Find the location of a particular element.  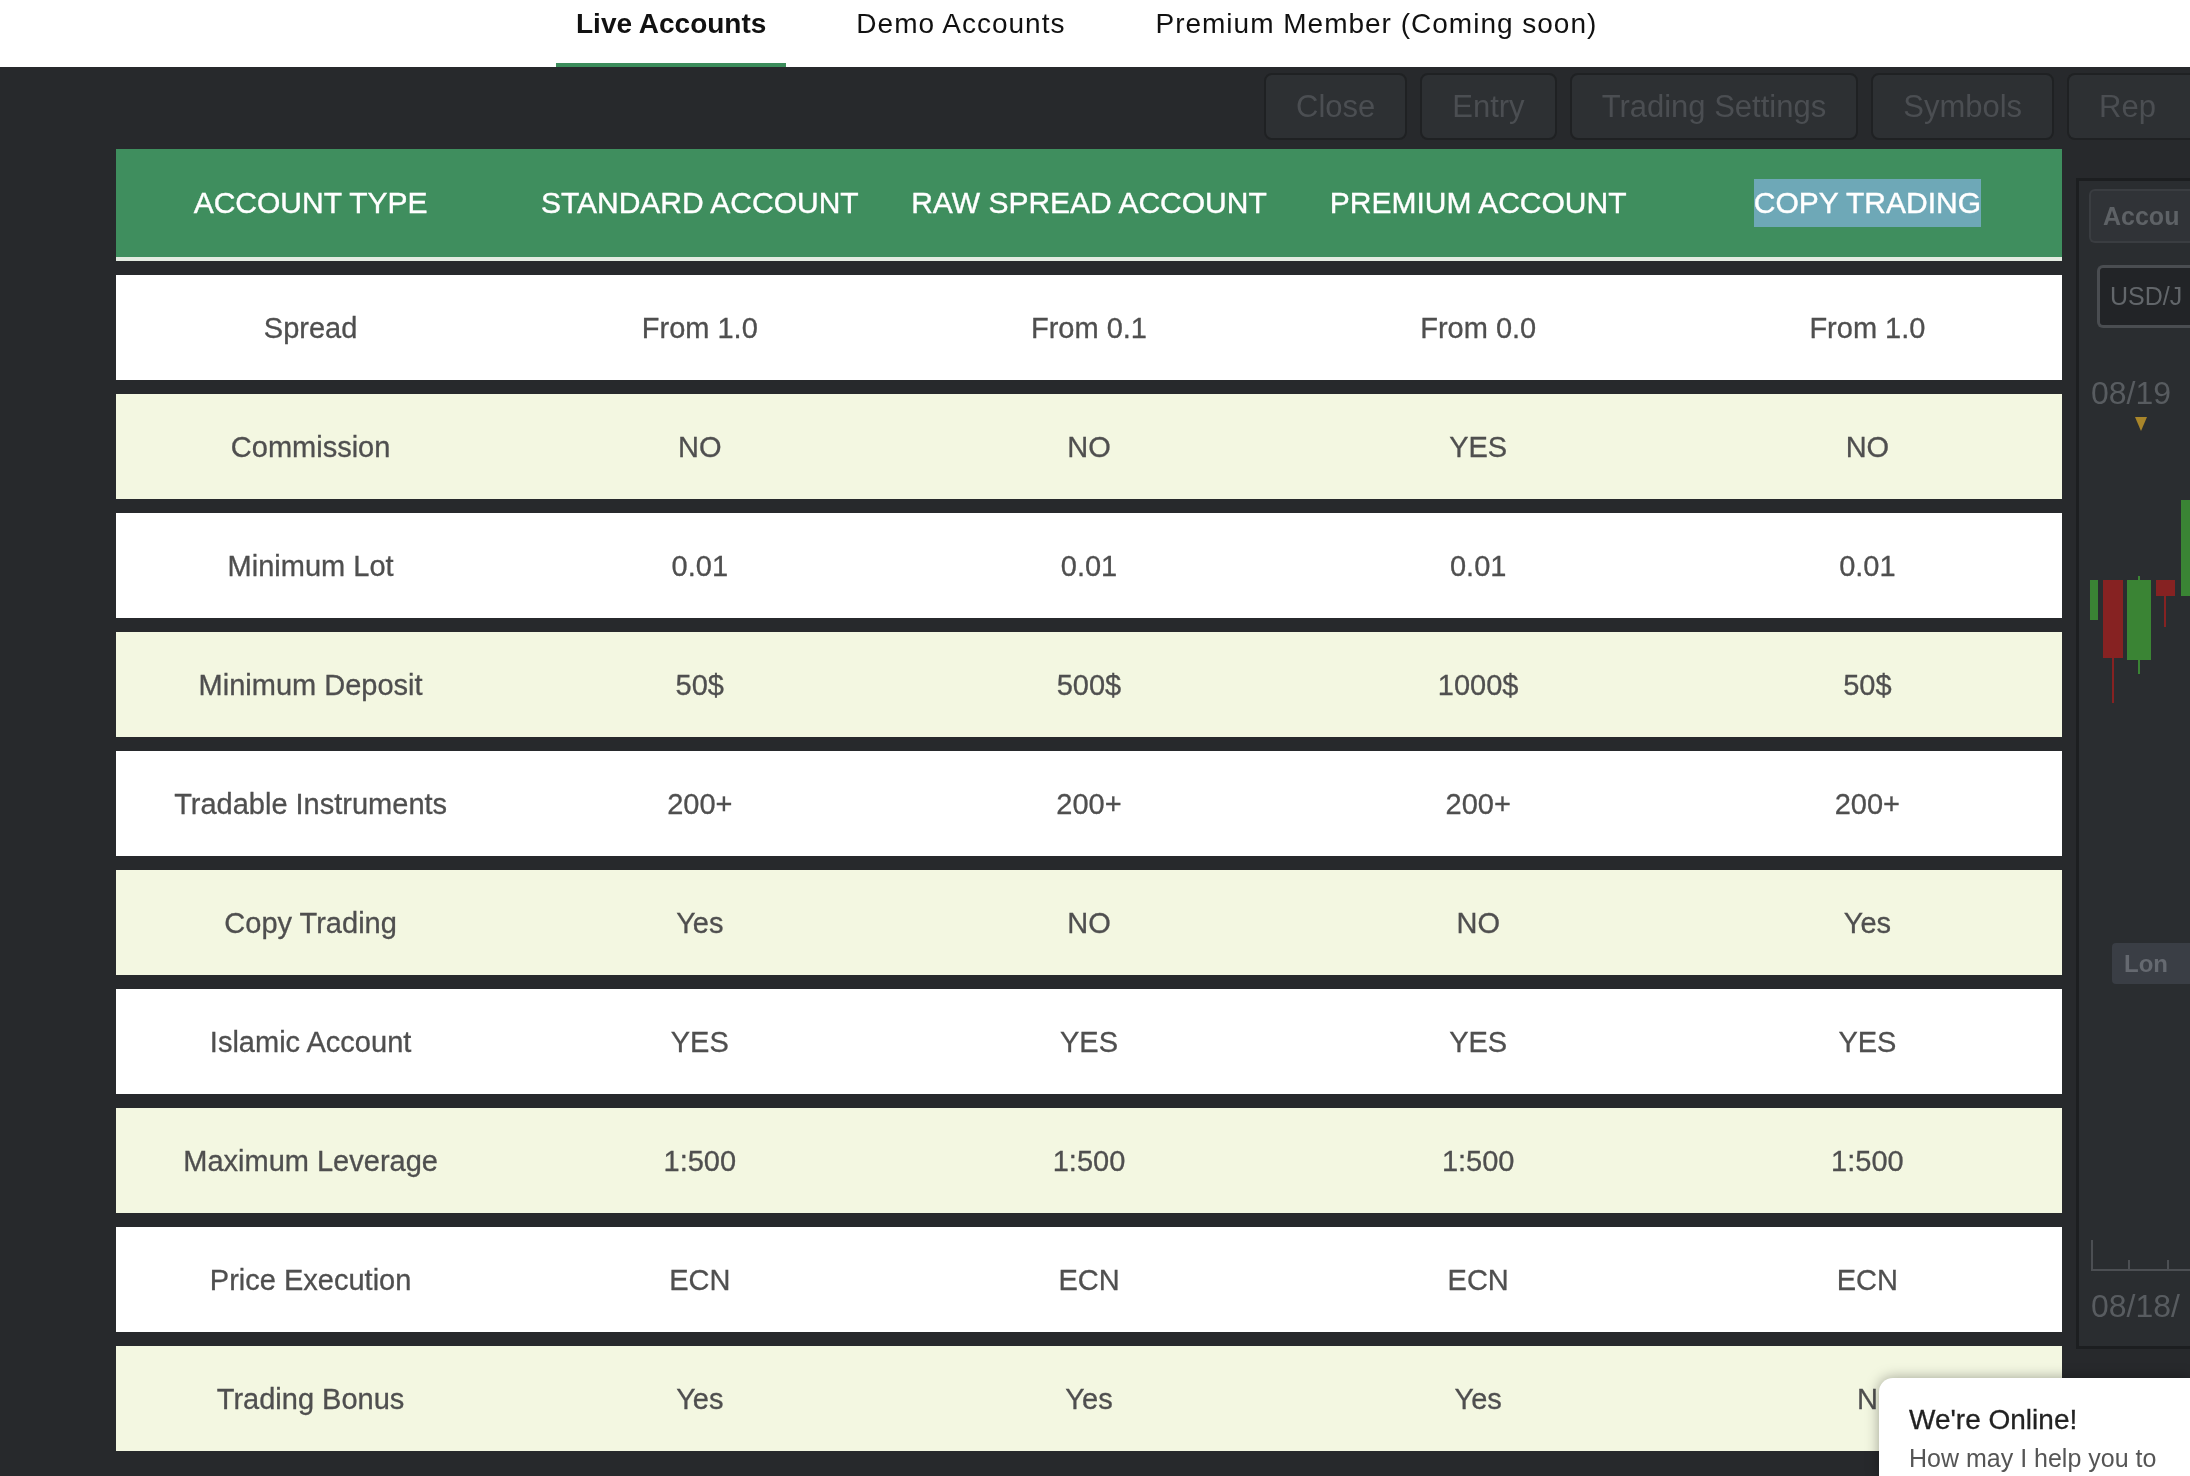

account-tab: Demo Accounts is located at coordinates (961, 33).